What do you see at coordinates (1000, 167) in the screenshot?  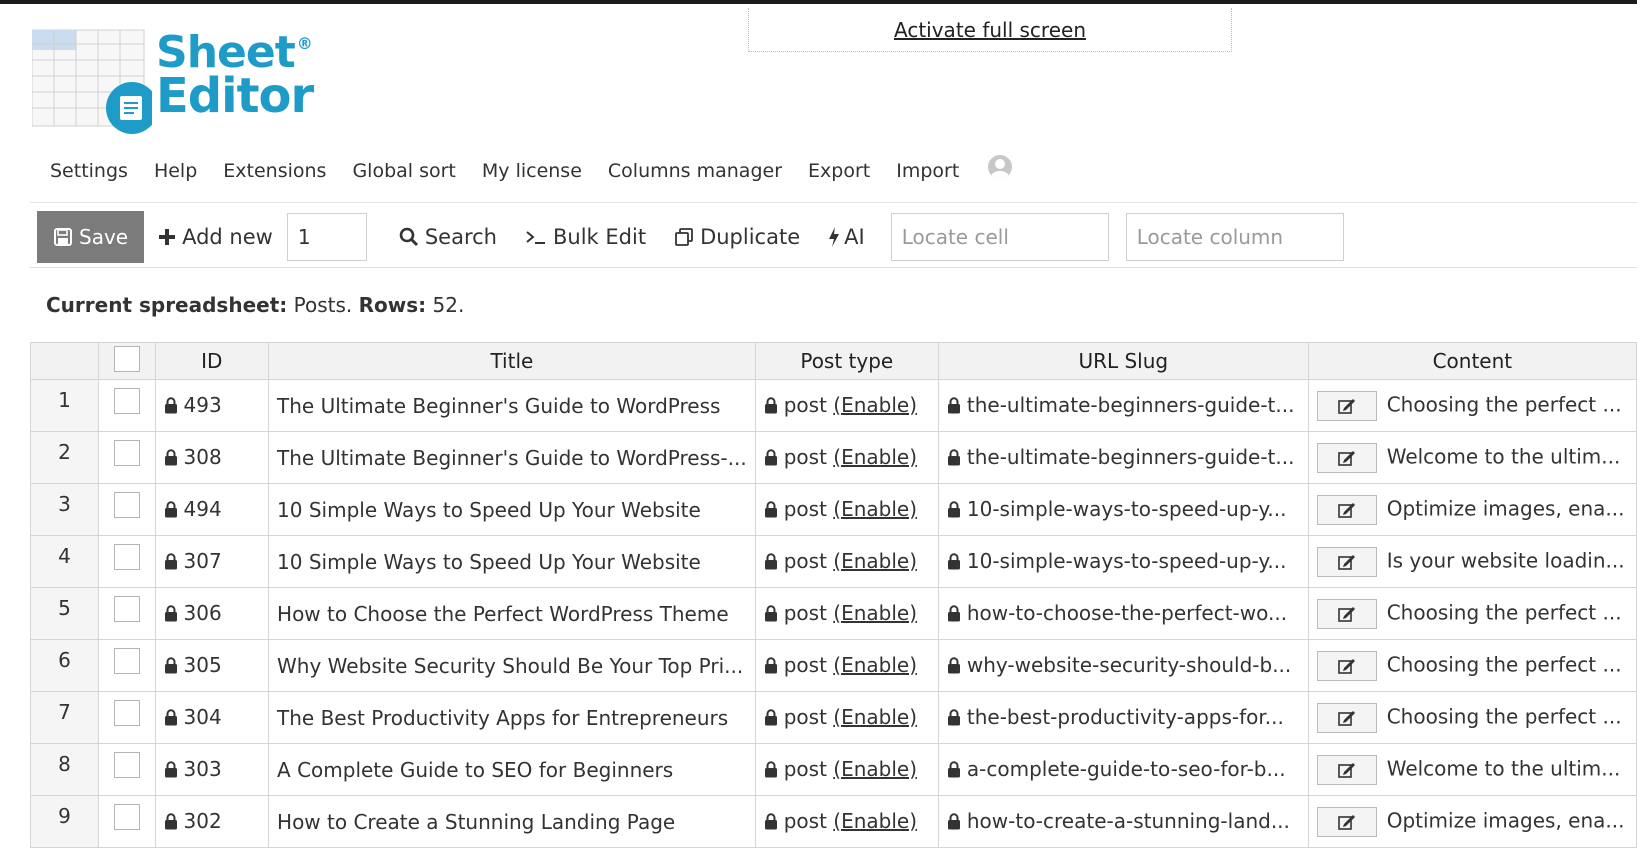 I see `user-avatar-icon` at bounding box center [1000, 167].